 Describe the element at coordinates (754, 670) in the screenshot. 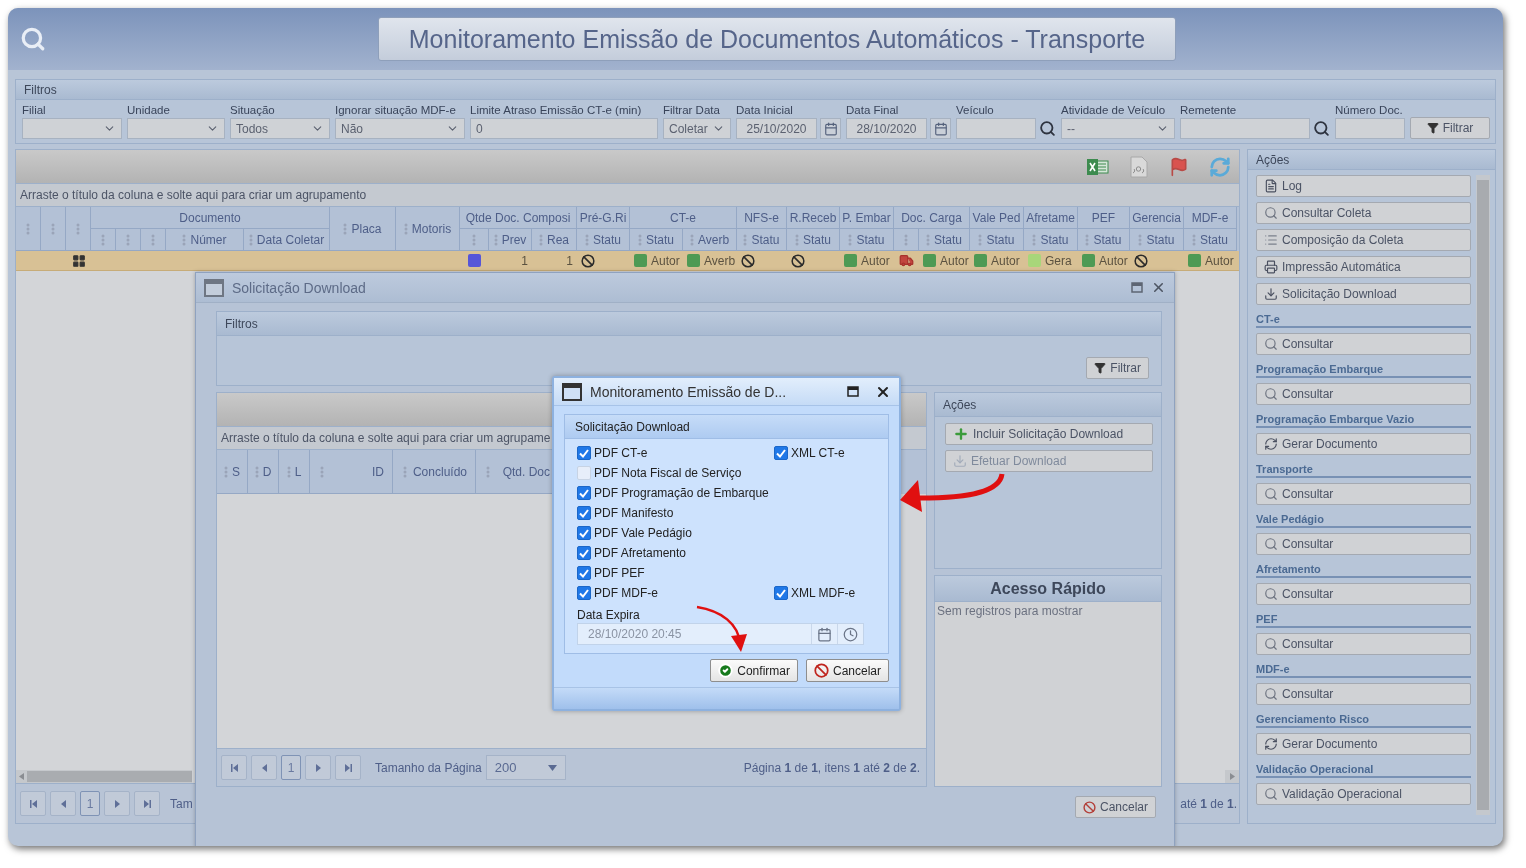

I see `confirm-button: Confirmar` at that location.